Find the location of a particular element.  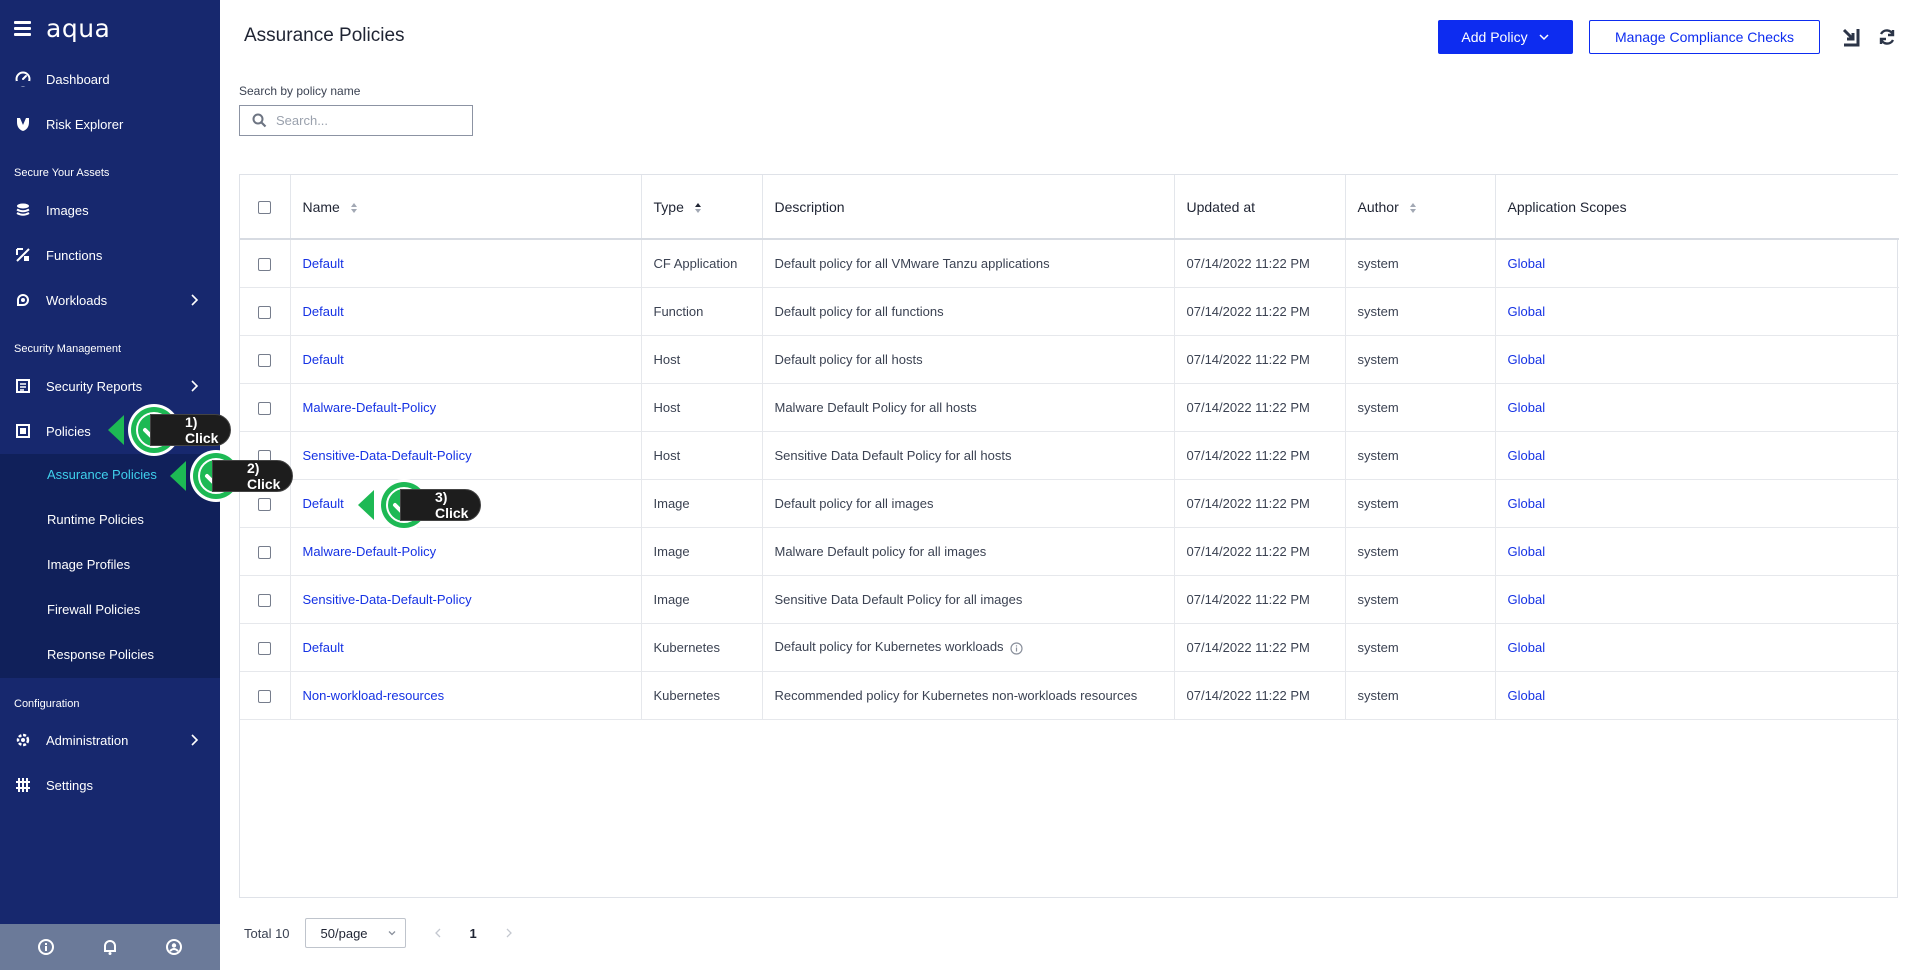

row-select-cell is located at coordinates (265, 263).